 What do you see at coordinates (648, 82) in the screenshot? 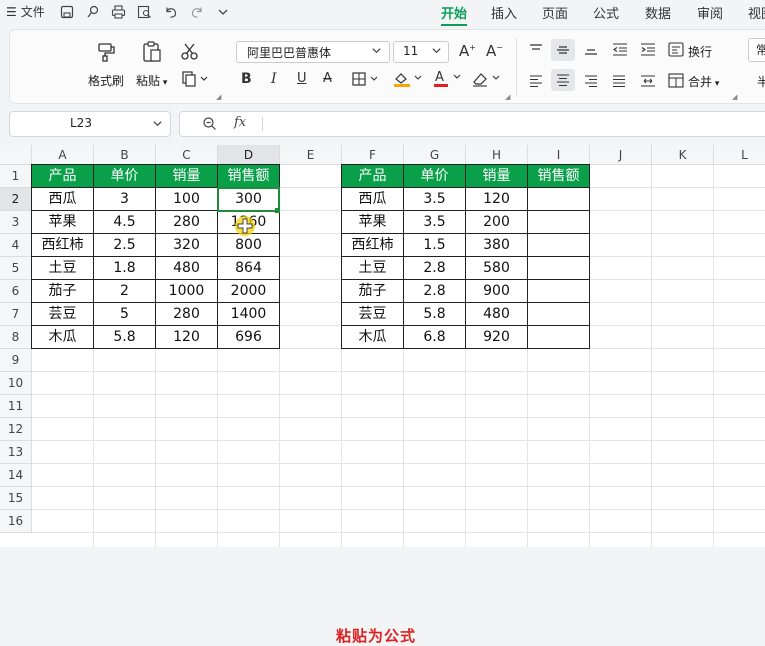
I see `distributed-icon` at bounding box center [648, 82].